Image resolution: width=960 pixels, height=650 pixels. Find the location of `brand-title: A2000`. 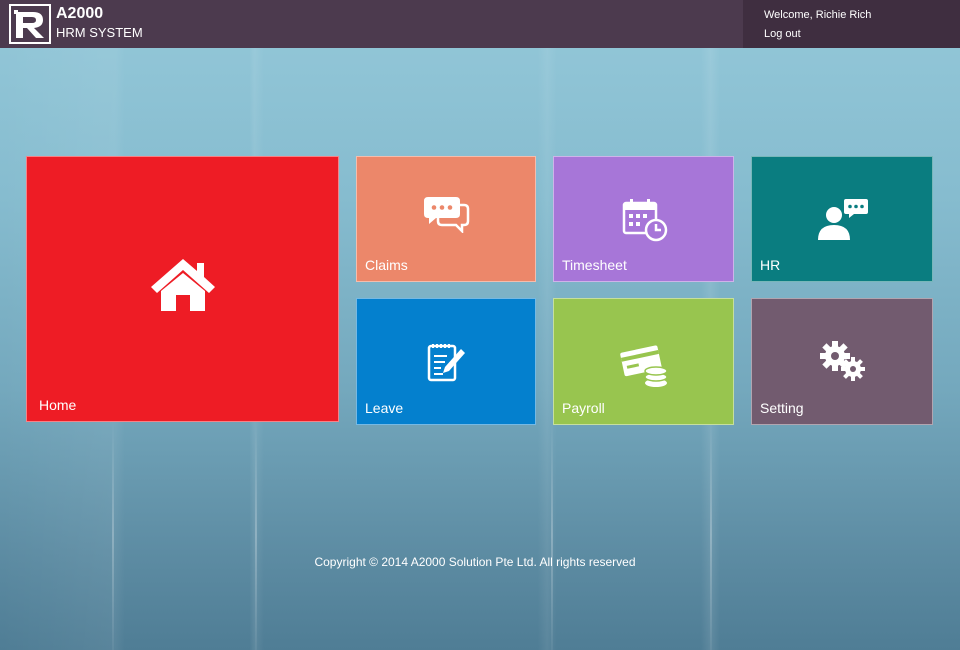

brand-title: A2000 is located at coordinates (80, 13).